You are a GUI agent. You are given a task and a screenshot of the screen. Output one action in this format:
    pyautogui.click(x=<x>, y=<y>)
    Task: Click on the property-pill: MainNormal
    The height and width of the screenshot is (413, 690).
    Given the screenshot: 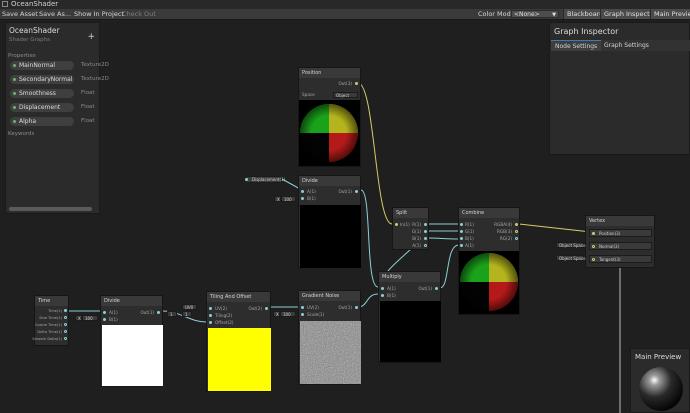 What is the action you would take?
    pyautogui.click(x=42, y=65)
    